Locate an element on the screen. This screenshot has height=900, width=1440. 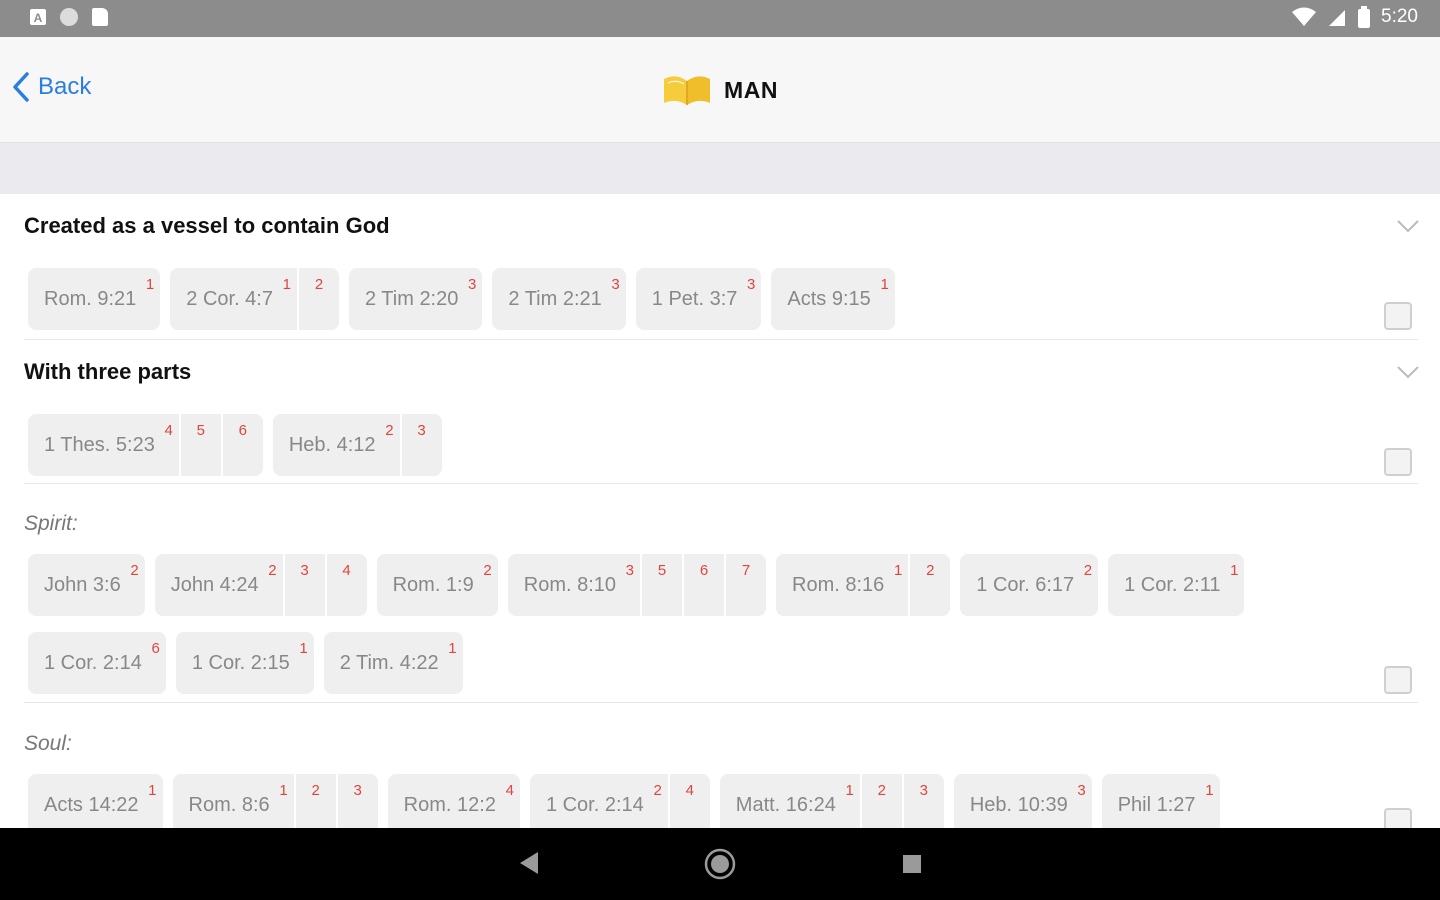
ref-sup: 6 is located at coordinates (242, 430).